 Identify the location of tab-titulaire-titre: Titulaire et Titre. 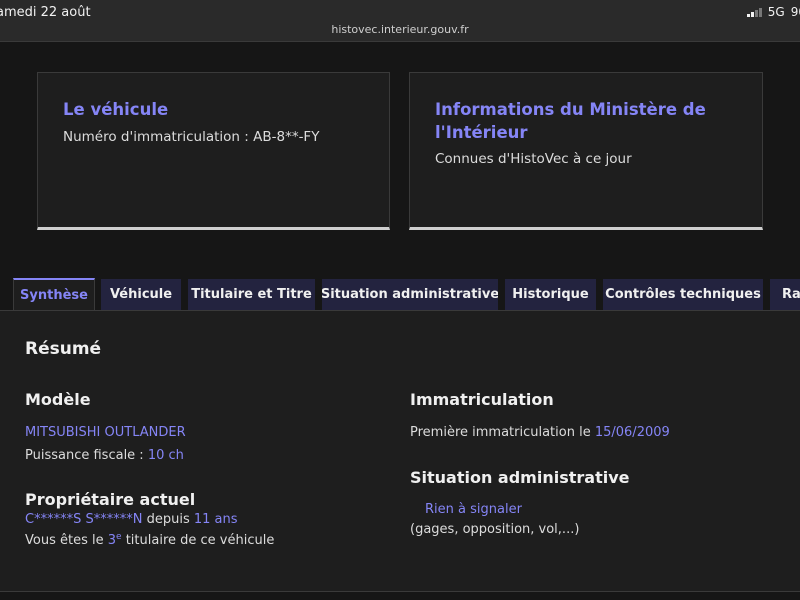
(251, 294).